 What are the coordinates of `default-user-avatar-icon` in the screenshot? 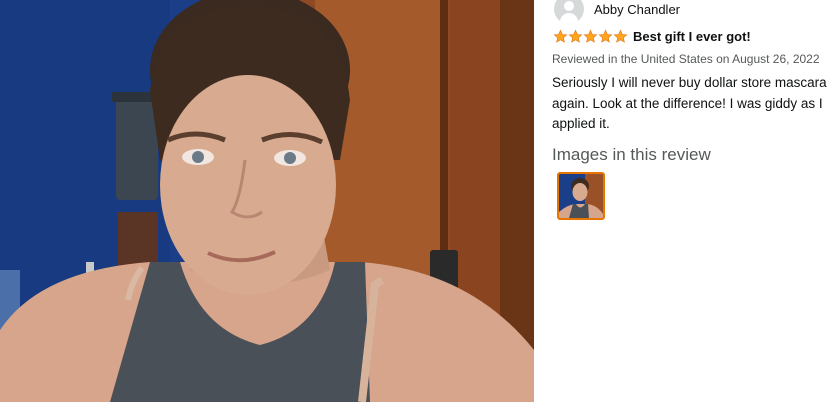 It's located at (569, 12).